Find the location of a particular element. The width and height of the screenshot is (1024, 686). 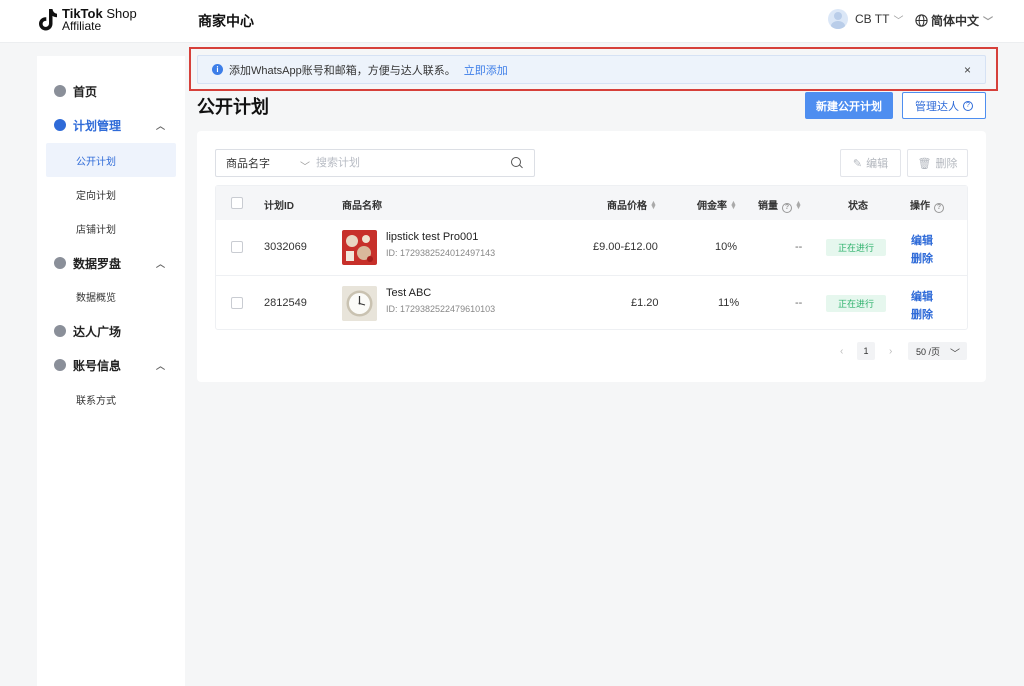

logo-affiliate: Affiliate is located at coordinates (82, 26).